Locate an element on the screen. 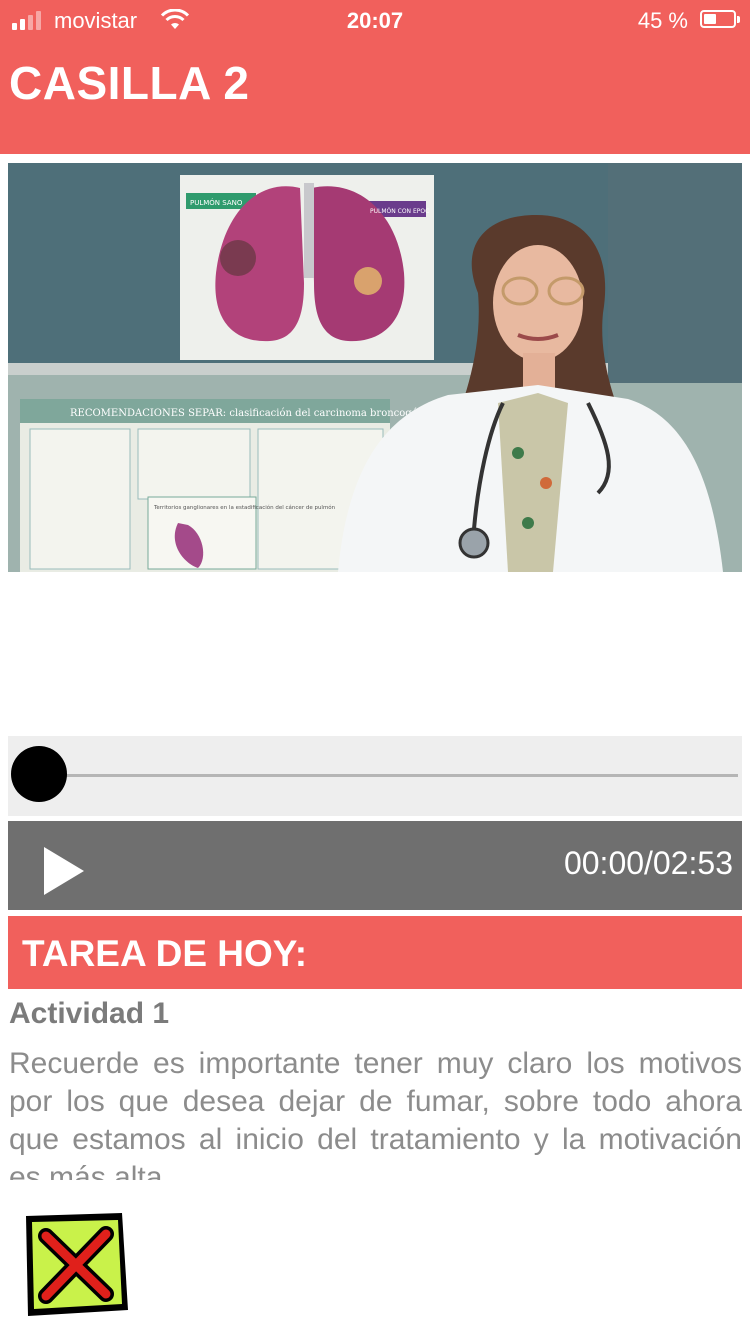  lung-poster: PULMÓN SANO PULMÓN CON EPOC is located at coordinates (307, 267).